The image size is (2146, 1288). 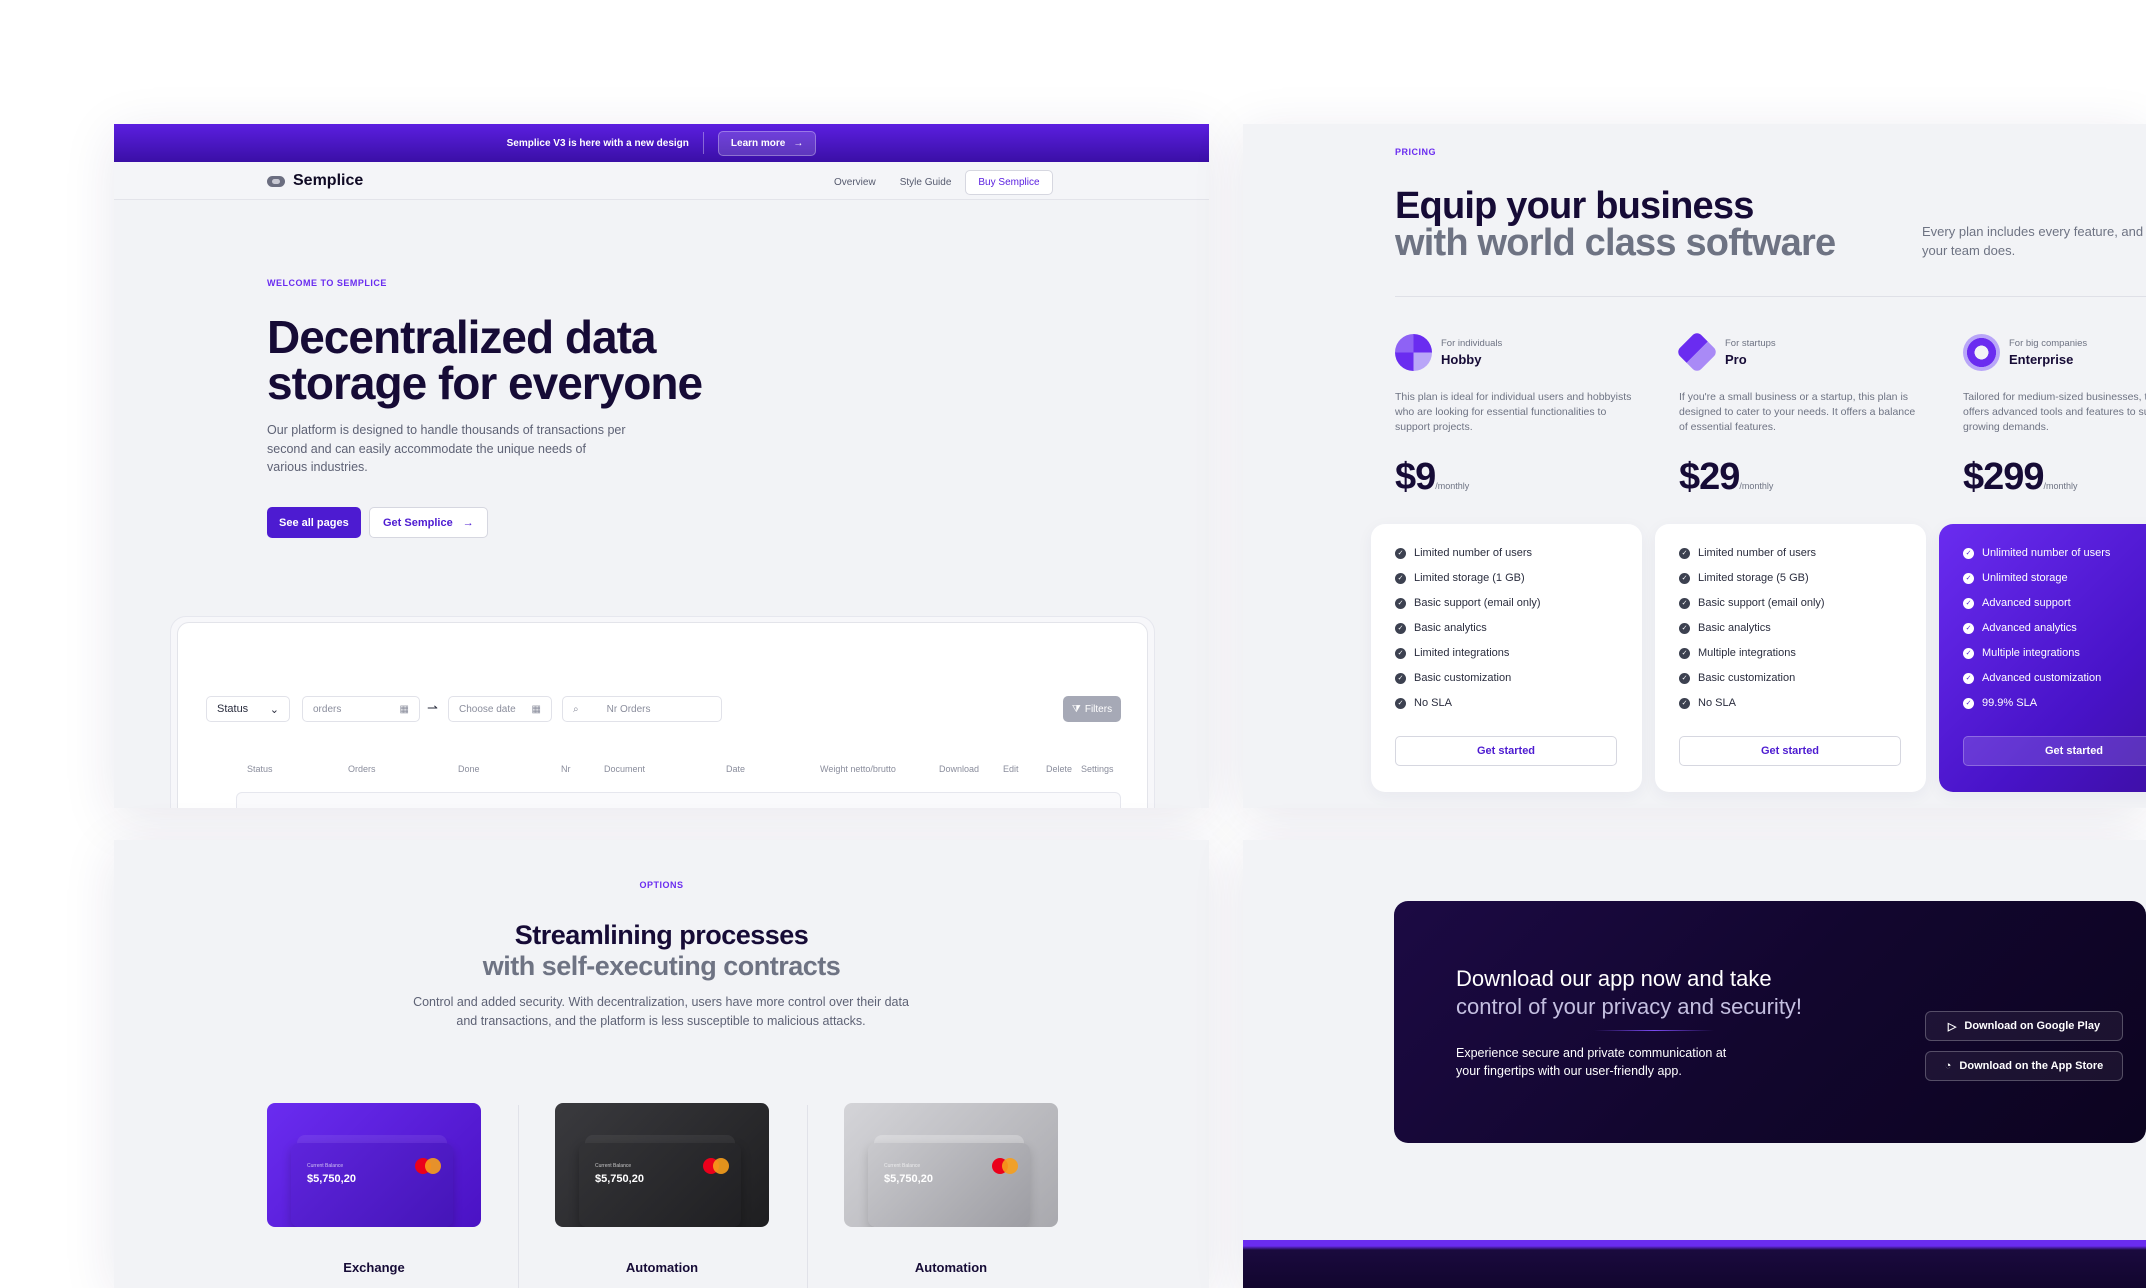 What do you see at coordinates (233, 709) in the screenshot?
I see `status-select-value: Status` at bounding box center [233, 709].